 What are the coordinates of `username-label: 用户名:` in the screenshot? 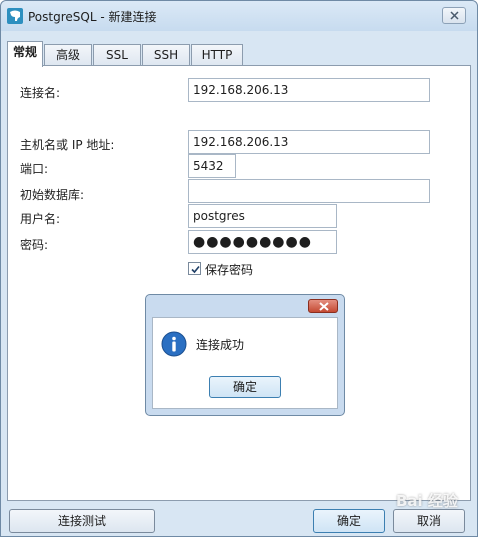 It's located at (40, 219).